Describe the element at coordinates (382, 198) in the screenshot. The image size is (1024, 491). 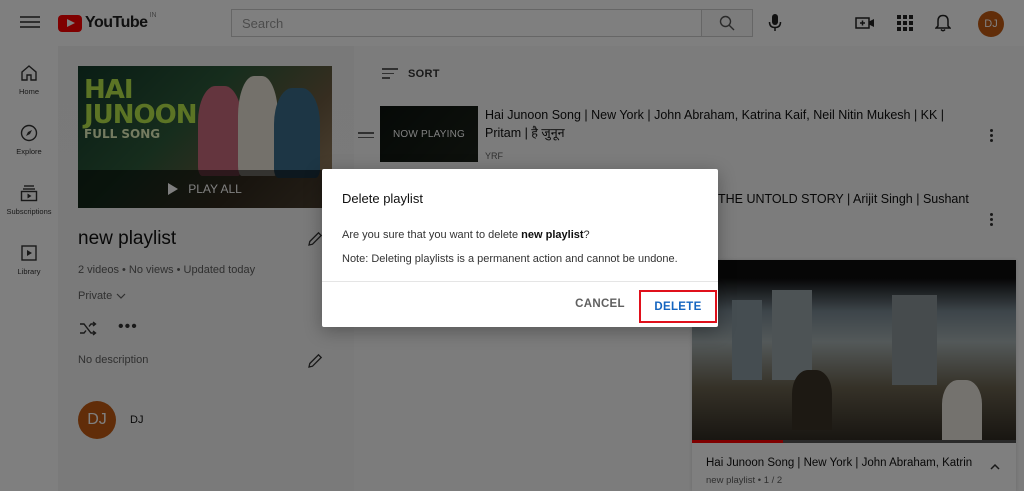
I see `dialog-title: Delete playlist` at that location.